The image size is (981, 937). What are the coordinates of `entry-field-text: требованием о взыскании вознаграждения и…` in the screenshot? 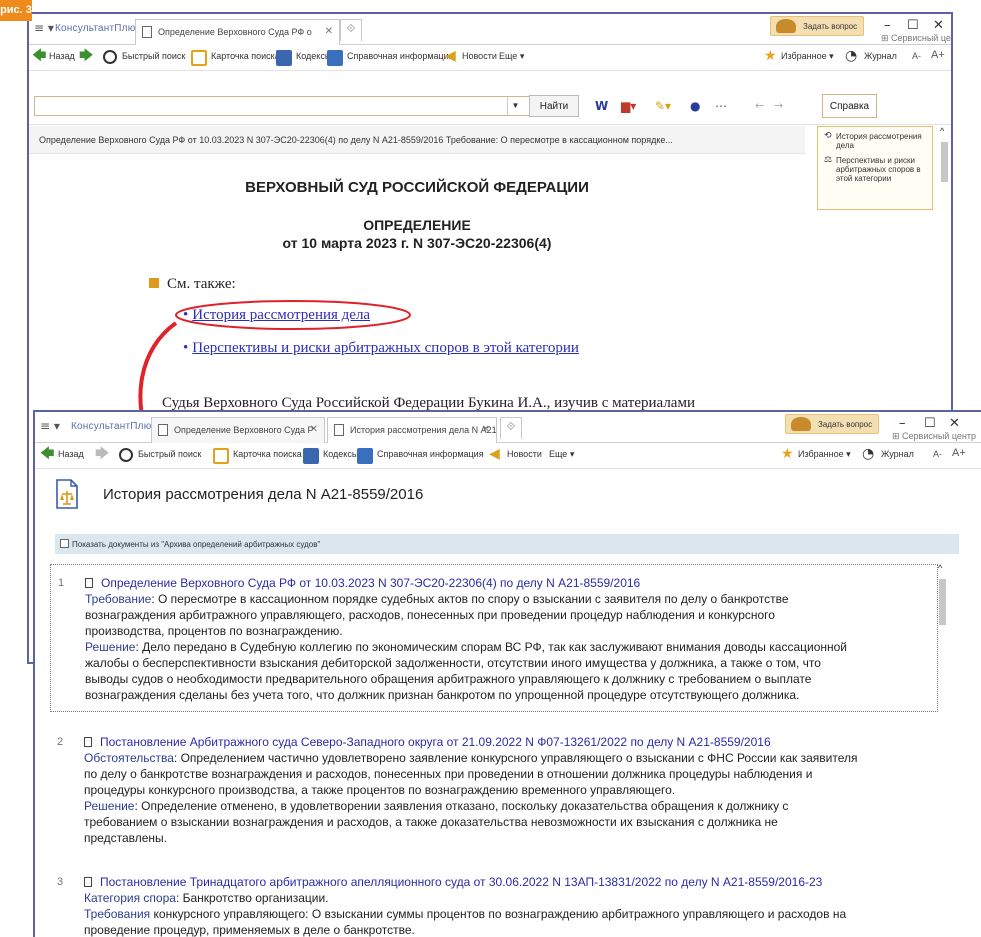 It's located at (431, 822).